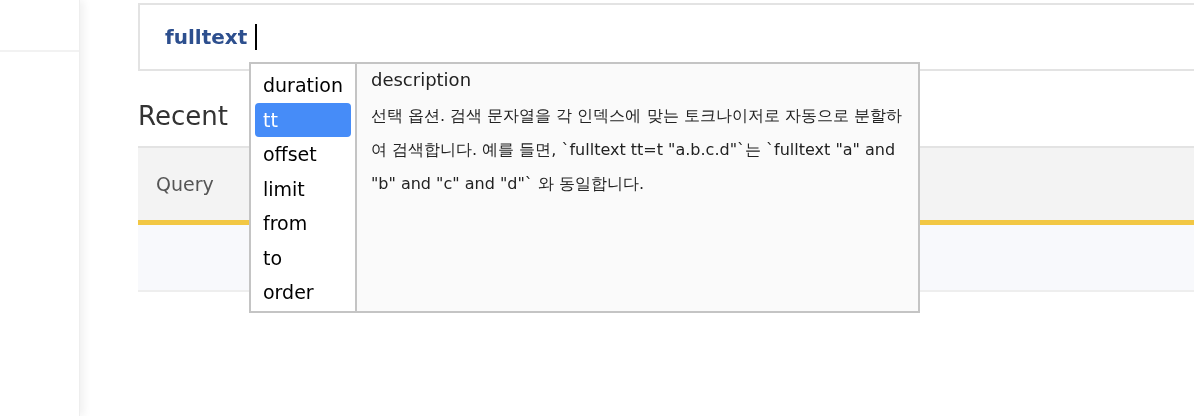 The image size is (1194, 416). I want to click on suggestion-item: duration, so click(303, 85).